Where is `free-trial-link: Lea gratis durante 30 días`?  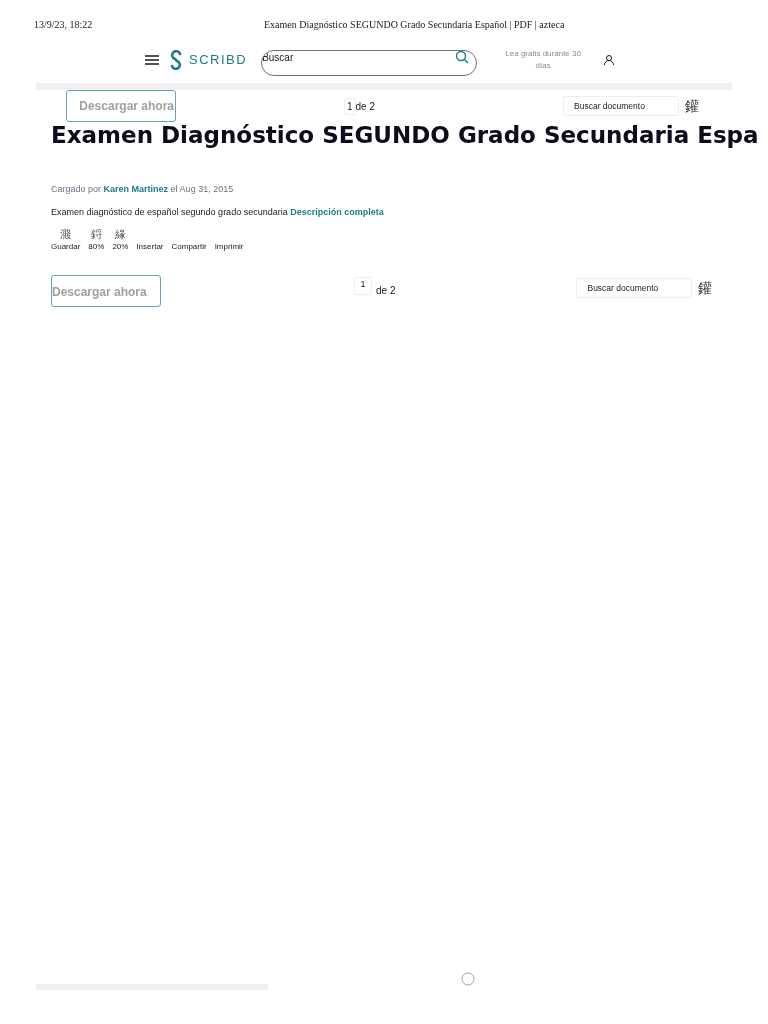
free-trial-link: Lea gratis durante 30 días is located at coordinates (543, 60).